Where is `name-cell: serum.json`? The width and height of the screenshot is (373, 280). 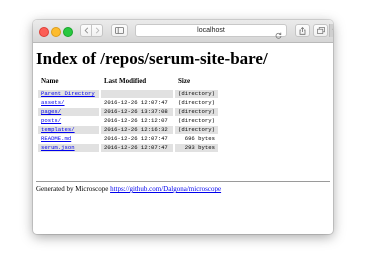 name-cell: serum.json is located at coordinates (68, 148).